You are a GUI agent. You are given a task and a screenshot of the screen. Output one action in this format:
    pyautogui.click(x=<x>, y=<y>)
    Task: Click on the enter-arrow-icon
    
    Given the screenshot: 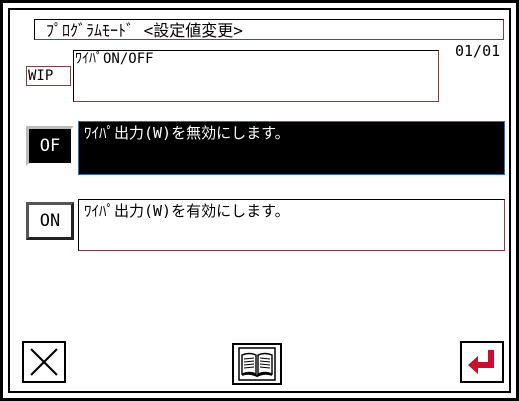 What is the action you would take?
    pyautogui.click(x=481, y=362)
    